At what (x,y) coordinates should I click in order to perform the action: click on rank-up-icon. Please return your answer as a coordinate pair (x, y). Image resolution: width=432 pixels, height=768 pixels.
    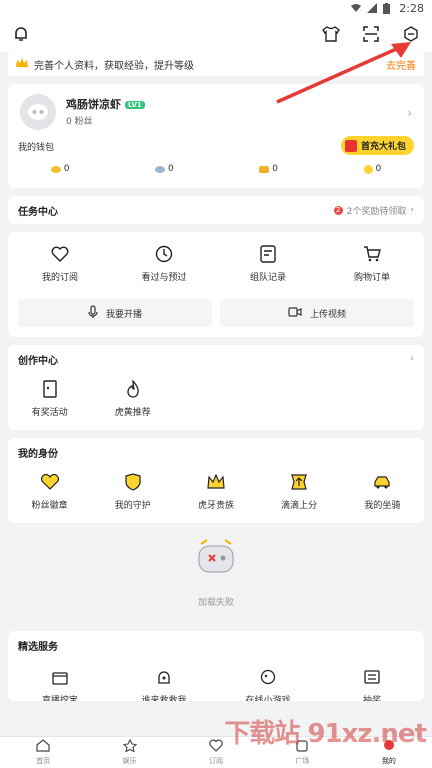
    Looking at the image, I should click on (299, 482).